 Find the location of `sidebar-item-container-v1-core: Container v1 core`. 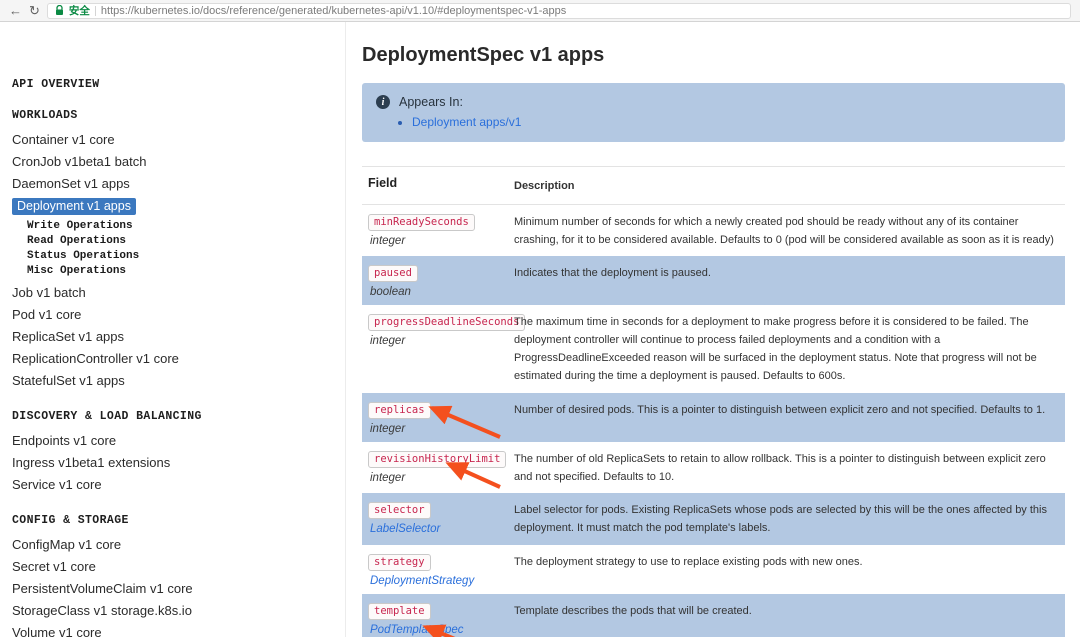

sidebar-item-container-v1-core: Container v1 core is located at coordinates (178, 140).